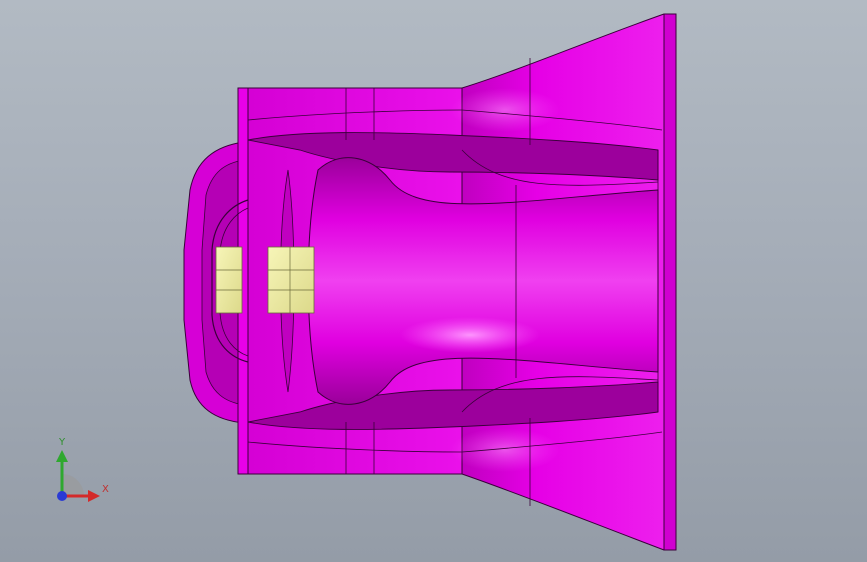 The width and height of the screenshot is (867, 562). I want to click on triad-graphic, so click(78, 476).